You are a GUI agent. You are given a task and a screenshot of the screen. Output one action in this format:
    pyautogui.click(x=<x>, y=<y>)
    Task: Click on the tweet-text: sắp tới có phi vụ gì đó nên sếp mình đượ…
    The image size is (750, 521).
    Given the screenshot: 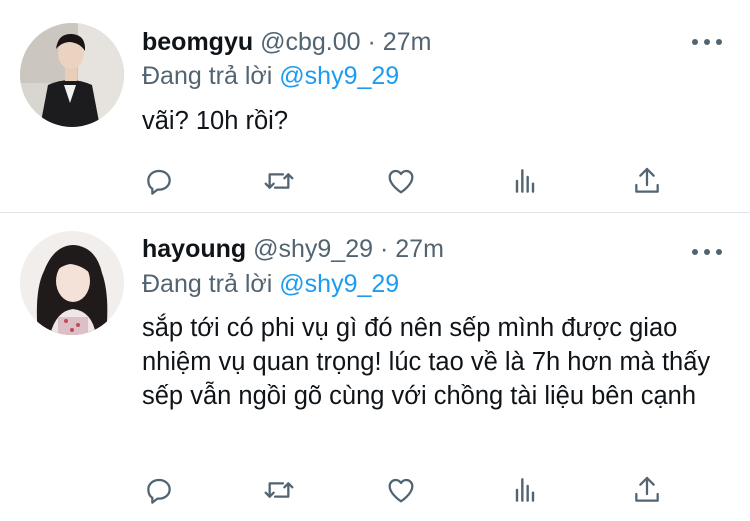 What is the action you would take?
    pyautogui.click(x=426, y=362)
    